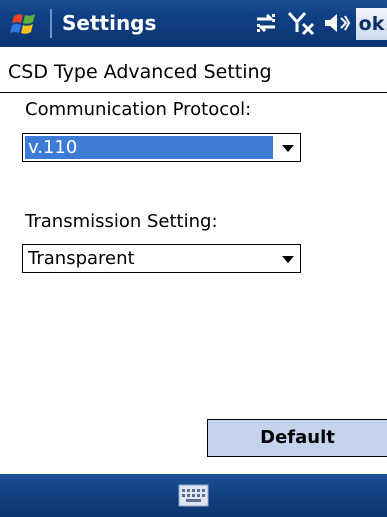 This screenshot has height=517, width=387. I want to click on connectivity-icon, so click(266, 23).